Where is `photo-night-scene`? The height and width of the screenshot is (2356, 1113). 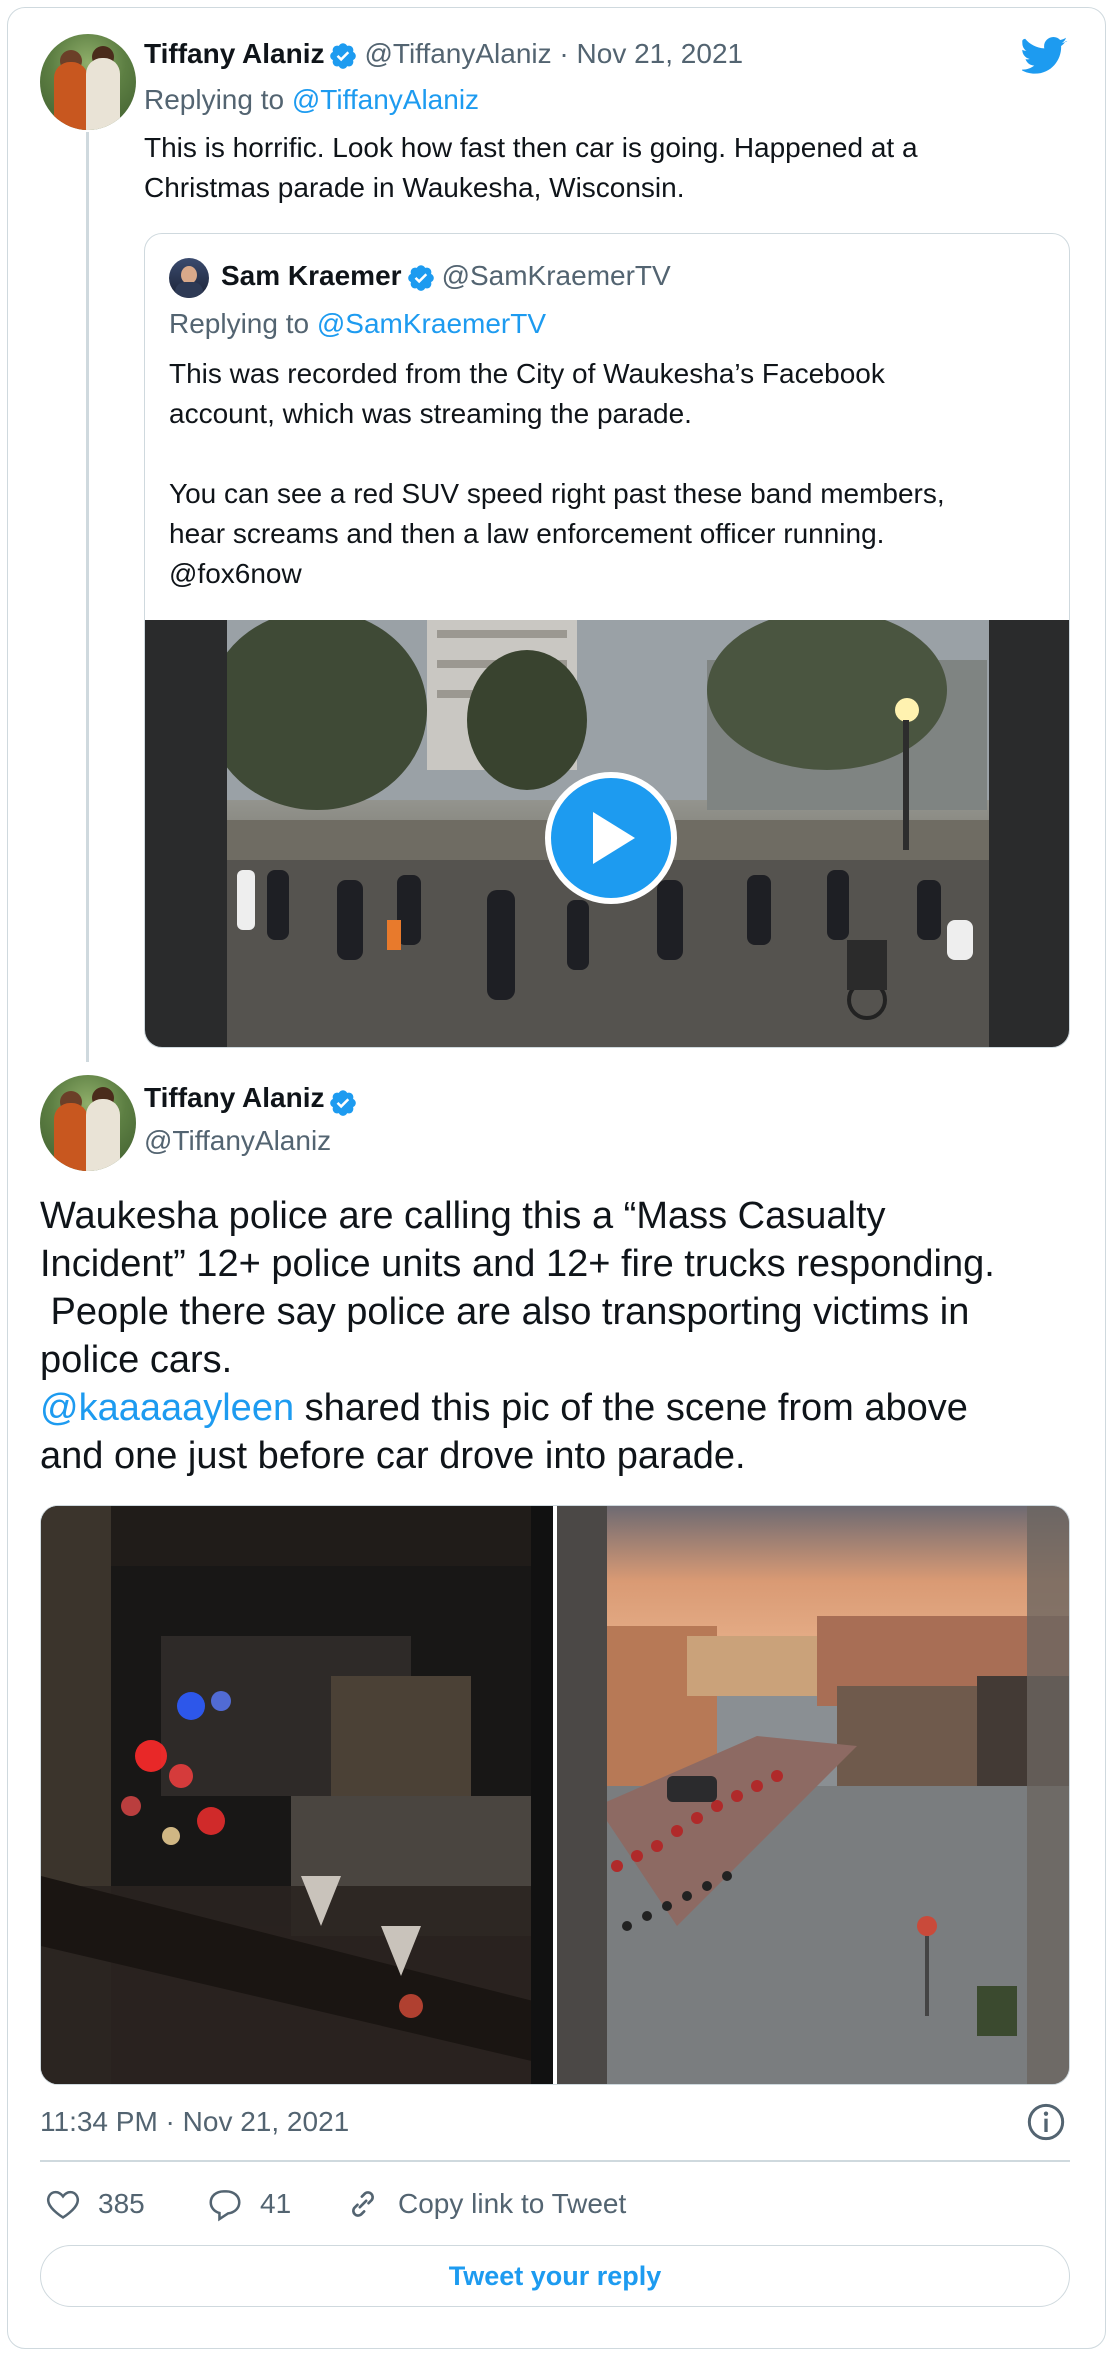 photo-night-scene is located at coordinates (297, 1795).